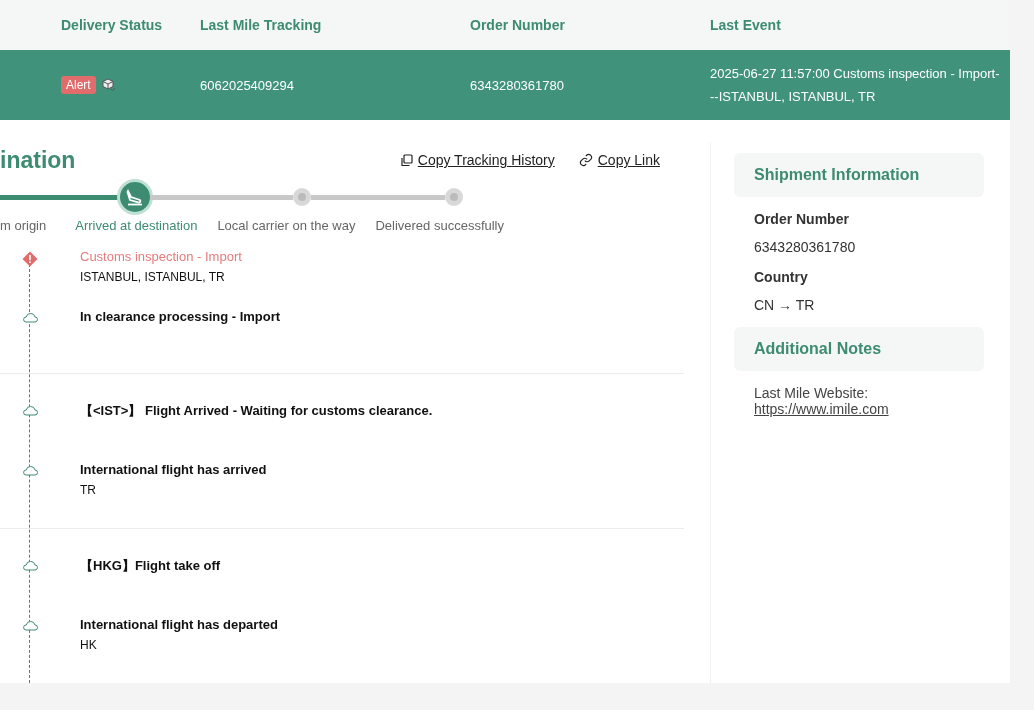 This screenshot has height=710, width=1034. Describe the element at coordinates (805, 247) in the screenshot. I see `field-value: 6343280361780` at that location.